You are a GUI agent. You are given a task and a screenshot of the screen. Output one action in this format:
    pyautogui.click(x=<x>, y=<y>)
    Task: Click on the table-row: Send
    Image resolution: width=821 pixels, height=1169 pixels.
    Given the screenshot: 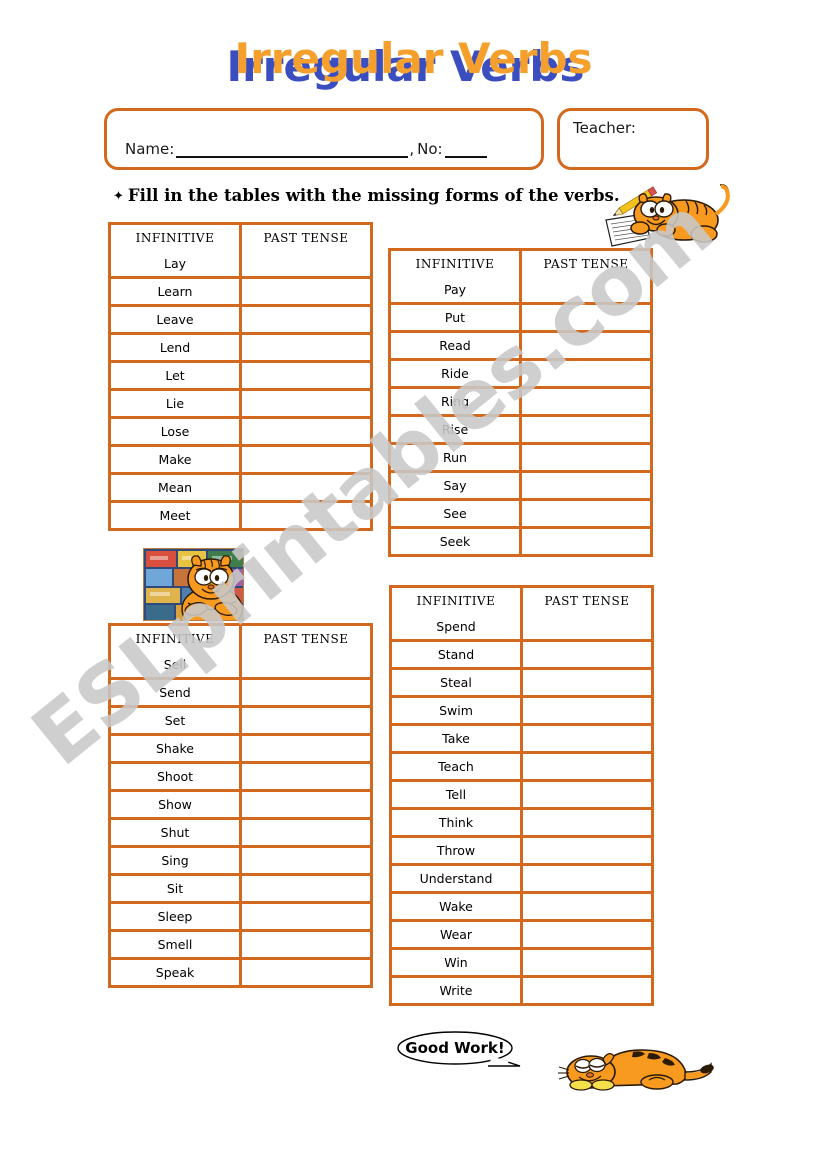 What is the action you would take?
    pyautogui.click(x=240, y=693)
    